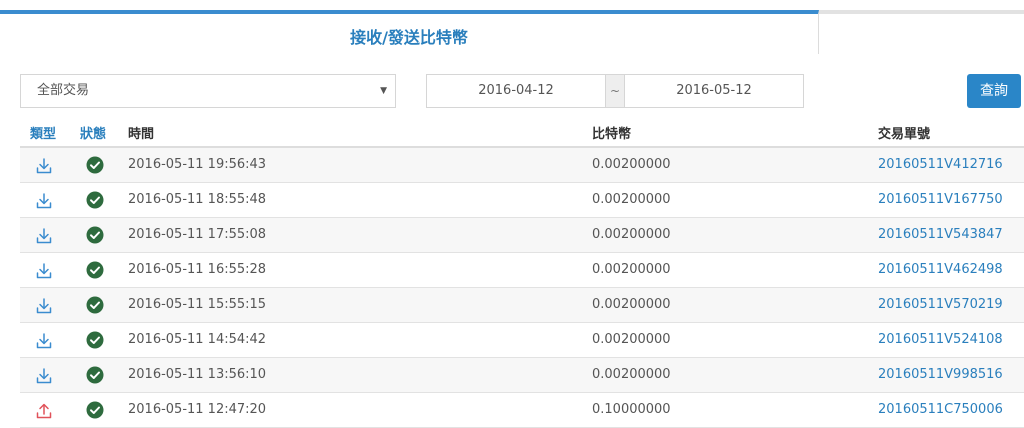 The height and width of the screenshot is (428, 1024). Describe the element at coordinates (940, 304) in the screenshot. I see `transaction-id-link: 20160511V570219` at that location.